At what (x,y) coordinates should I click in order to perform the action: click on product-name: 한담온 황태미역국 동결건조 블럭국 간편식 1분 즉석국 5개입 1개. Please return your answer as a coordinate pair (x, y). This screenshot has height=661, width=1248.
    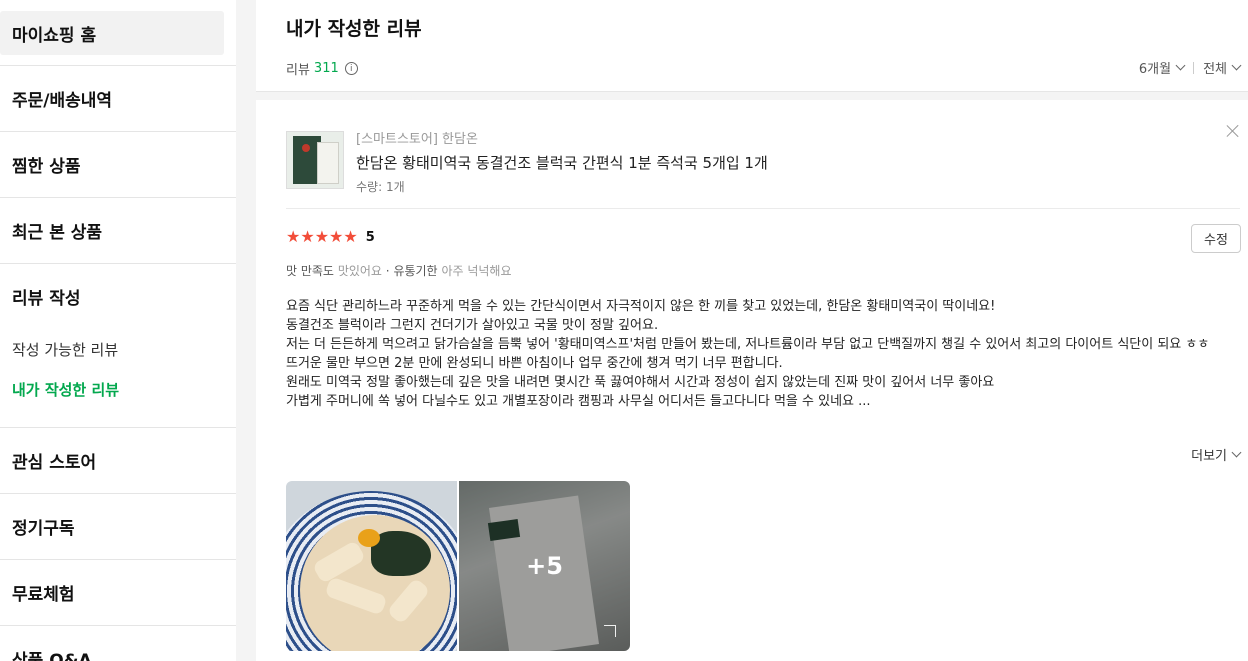
    Looking at the image, I should click on (562, 162).